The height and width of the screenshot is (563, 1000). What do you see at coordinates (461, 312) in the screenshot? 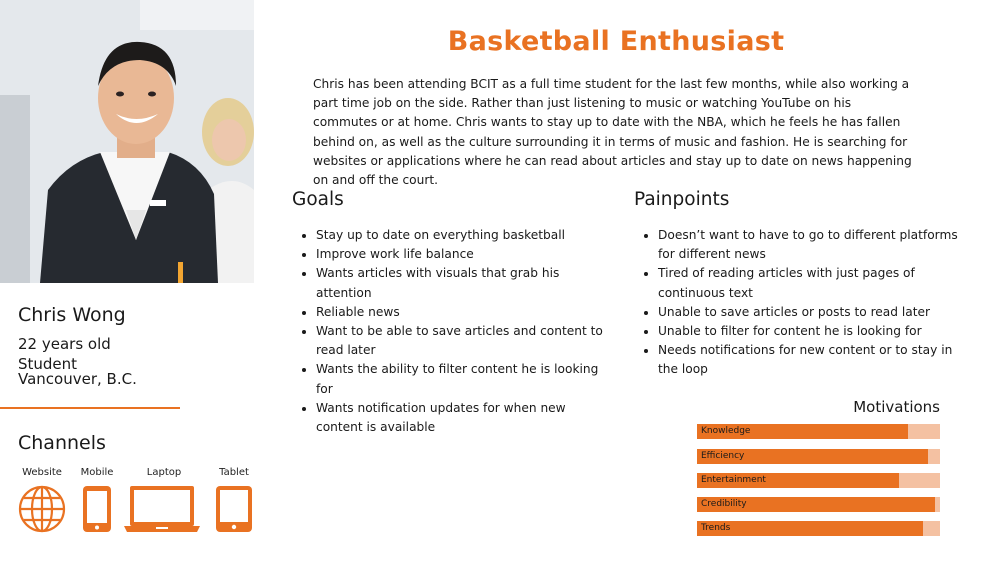
I see `list-item: Reliable news` at bounding box center [461, 312].